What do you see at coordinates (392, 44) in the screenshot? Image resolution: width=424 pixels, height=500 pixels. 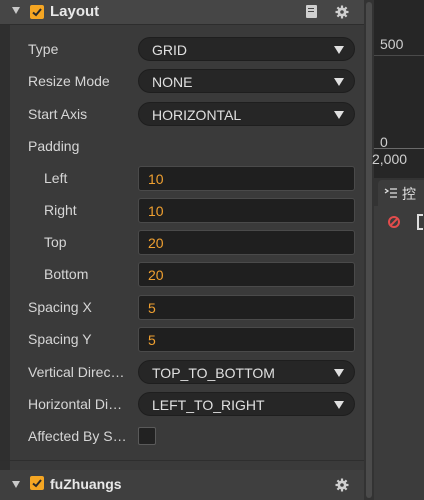 I see `graph-value-top: 500` at bounding box center [392, 44].